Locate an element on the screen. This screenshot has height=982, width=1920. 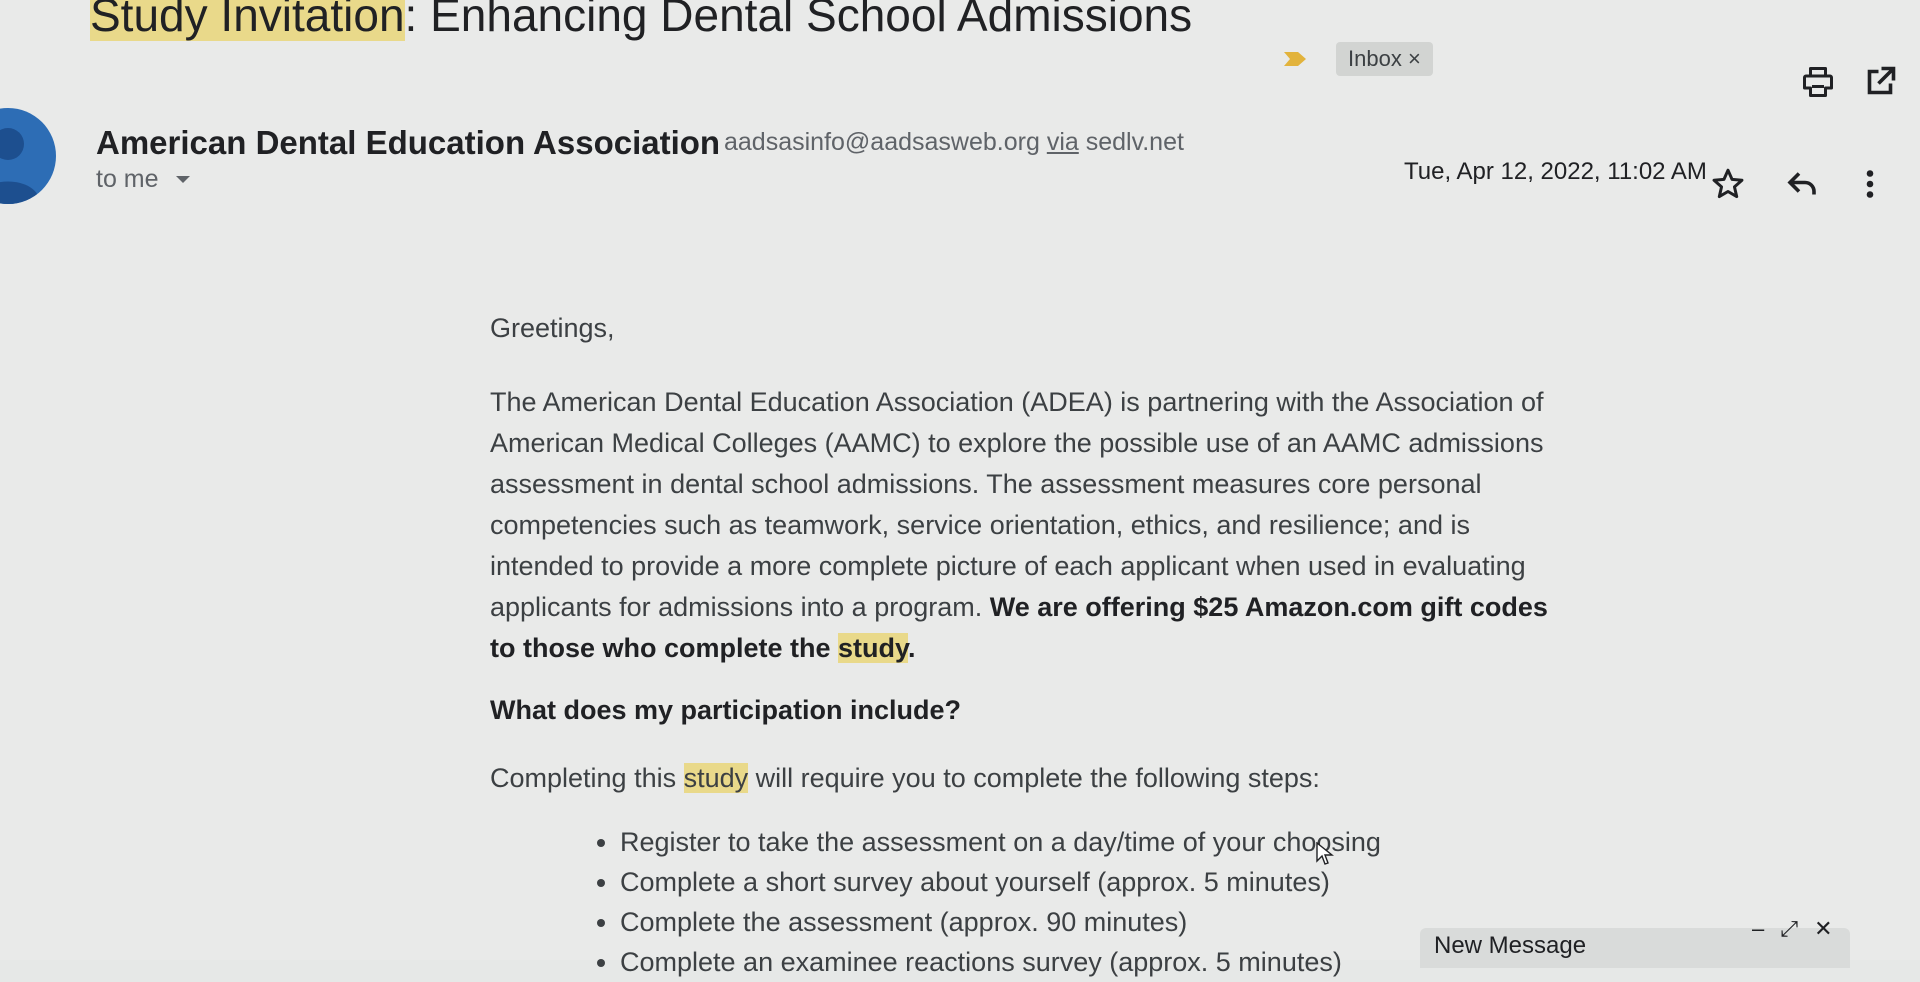
compose-controls: – ⤢ ✕ is located at coordinates (1792, 929).